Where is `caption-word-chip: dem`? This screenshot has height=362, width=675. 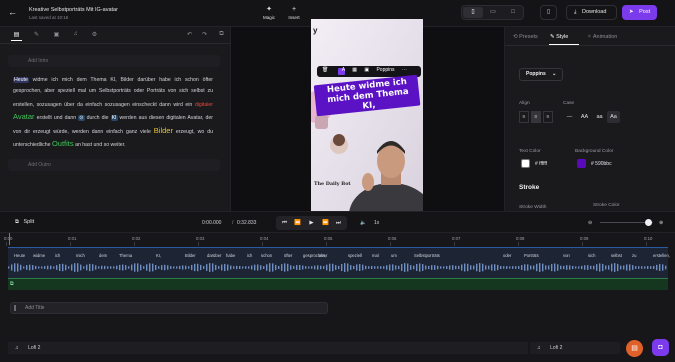
caption-word-chip: dem is located at coordinates (103, 255).